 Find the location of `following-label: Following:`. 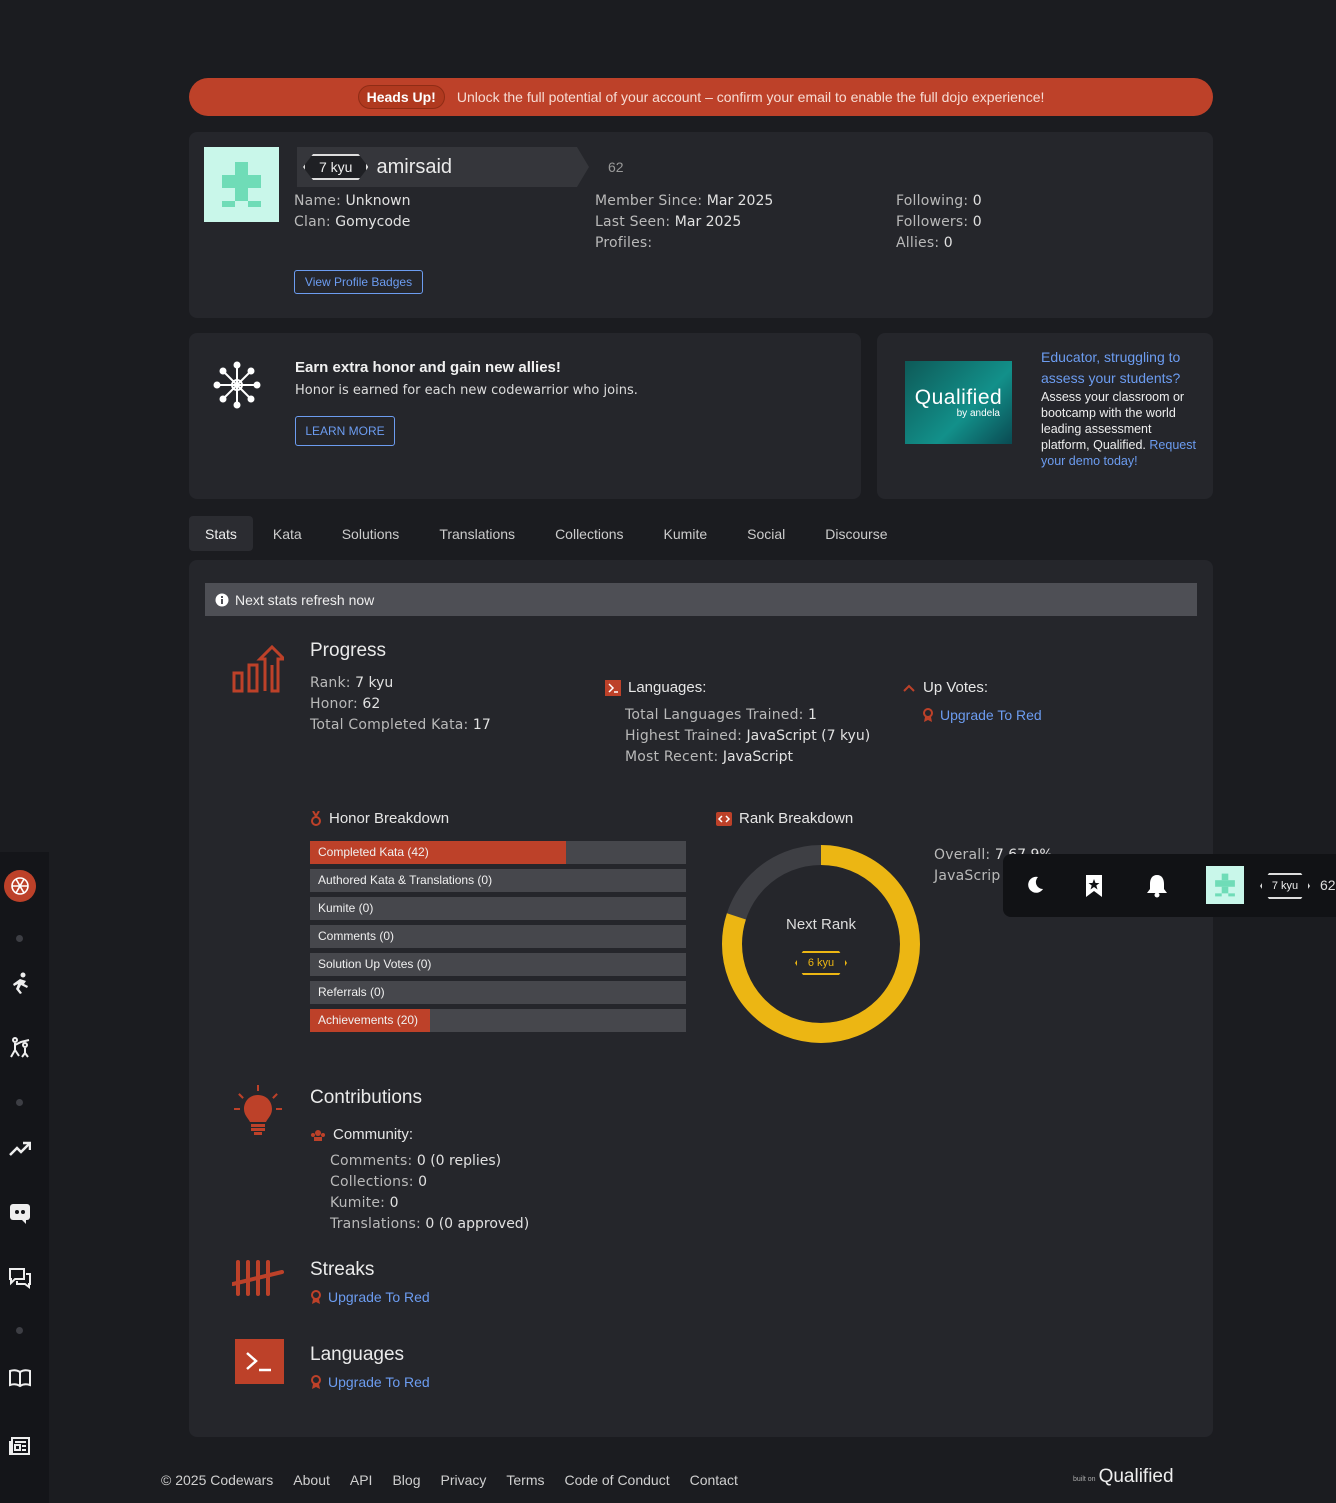

following-label: Following: is located at coordinates (932, 201).